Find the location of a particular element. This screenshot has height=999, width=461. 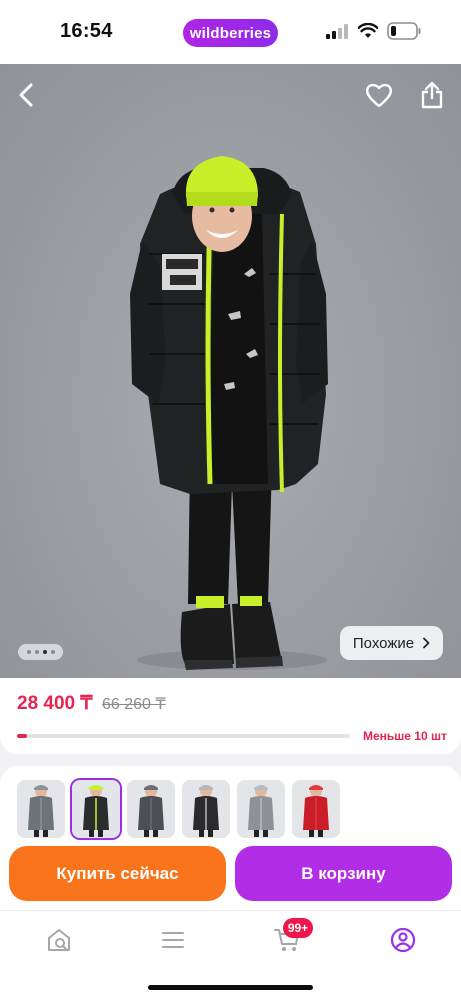

similar-label: Похожие is located at coordinates (383, 643).